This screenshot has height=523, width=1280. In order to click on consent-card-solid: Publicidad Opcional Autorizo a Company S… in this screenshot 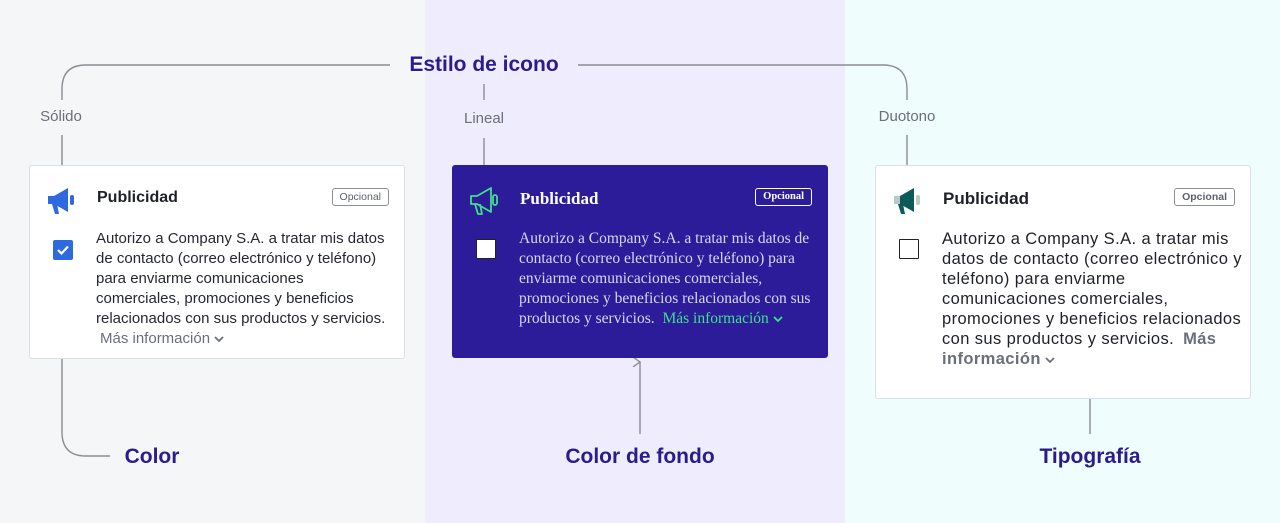, I will do `click(217, 262)`.